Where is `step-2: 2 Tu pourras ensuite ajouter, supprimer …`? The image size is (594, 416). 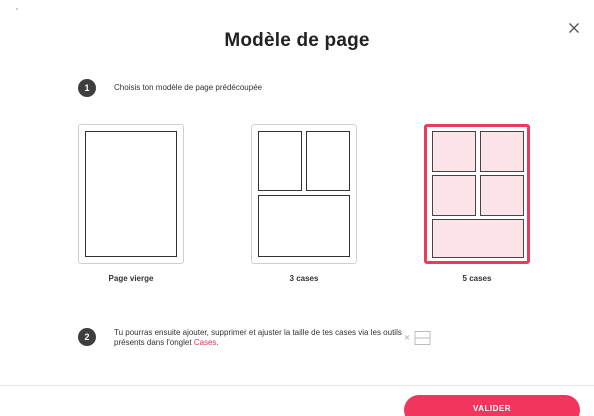 step-2: 2 Tu pourras ensuite ajouter, supprimer … is located at coordinates (241, 338).